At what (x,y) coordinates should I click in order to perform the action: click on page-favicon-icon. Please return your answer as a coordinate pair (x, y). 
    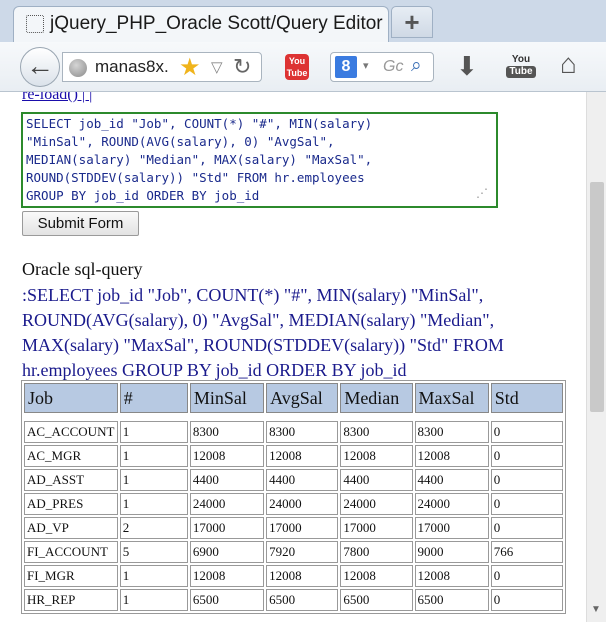
    Looking at the image, I should click on (35, 24).